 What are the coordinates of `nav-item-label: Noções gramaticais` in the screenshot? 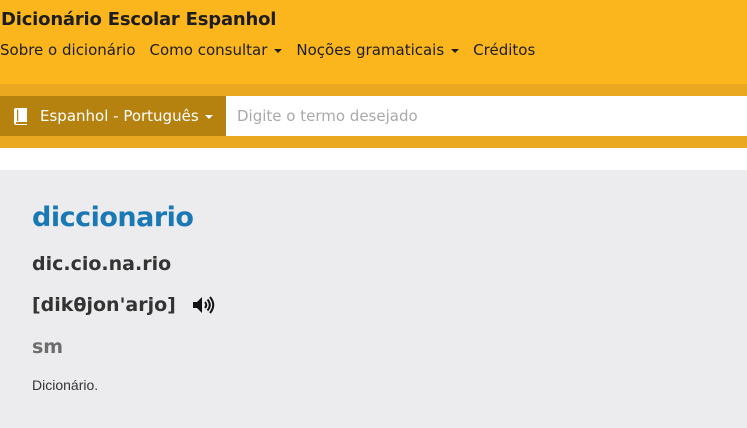 It's located at (370, 50).